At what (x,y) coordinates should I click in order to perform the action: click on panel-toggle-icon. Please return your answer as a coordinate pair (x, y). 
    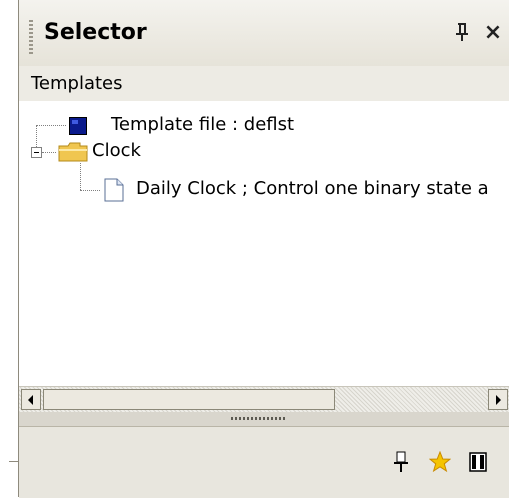
    Looking at the image, I should click on (478, 462).